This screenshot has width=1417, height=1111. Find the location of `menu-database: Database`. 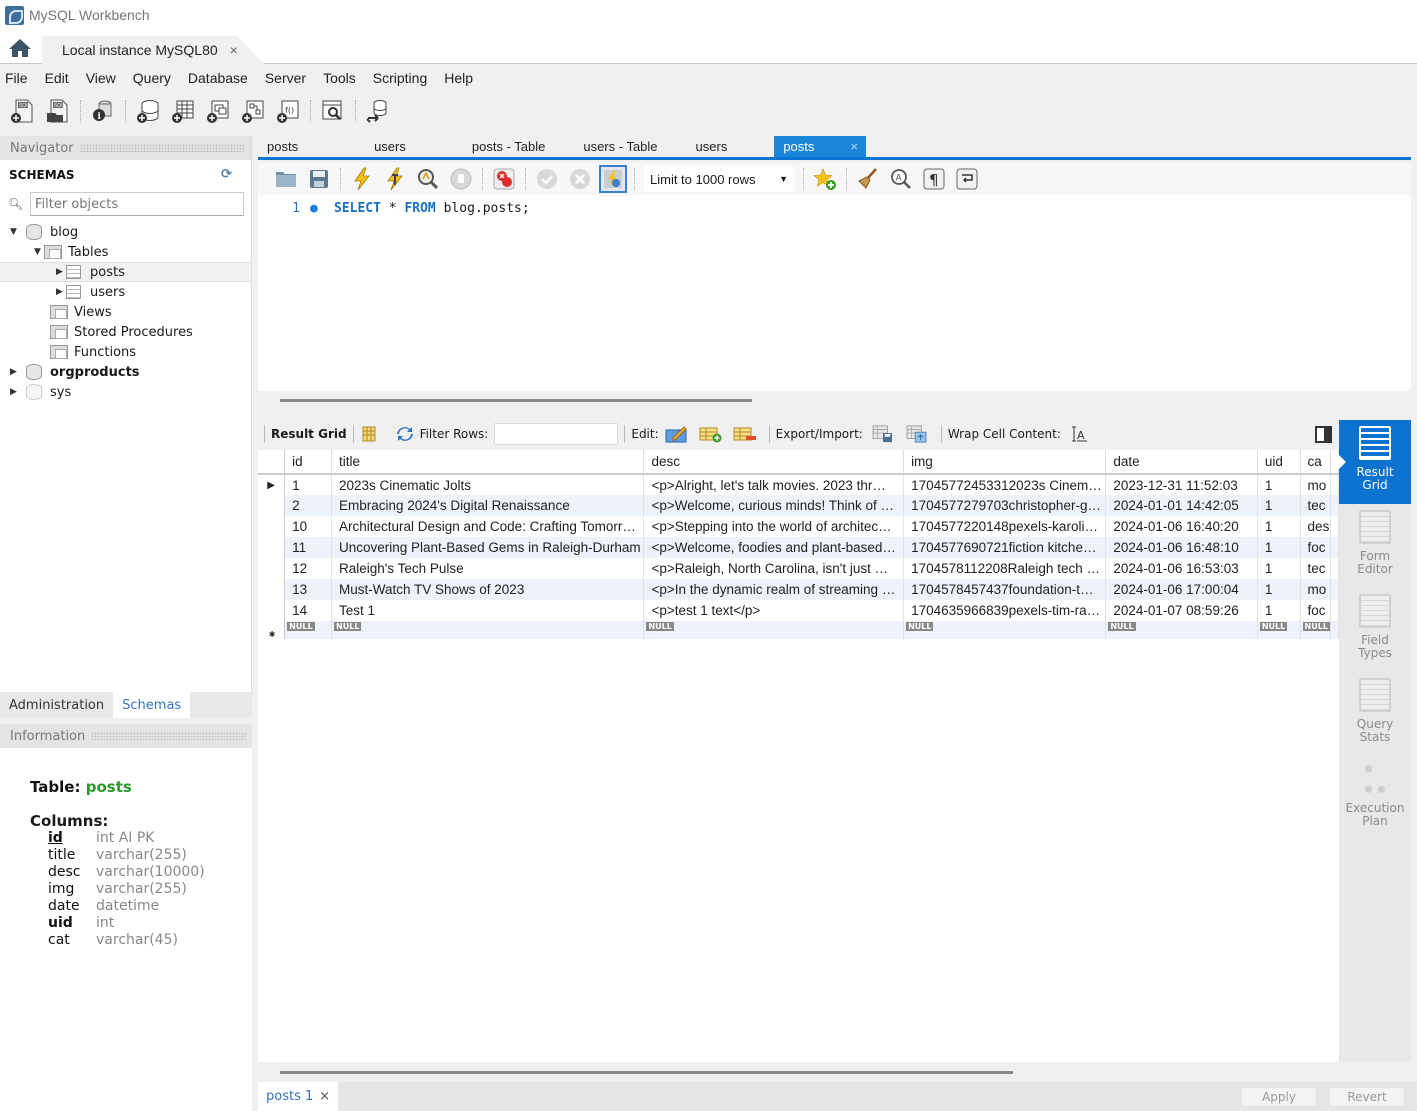

menu-database: Database is located at coordinates (218, 78).